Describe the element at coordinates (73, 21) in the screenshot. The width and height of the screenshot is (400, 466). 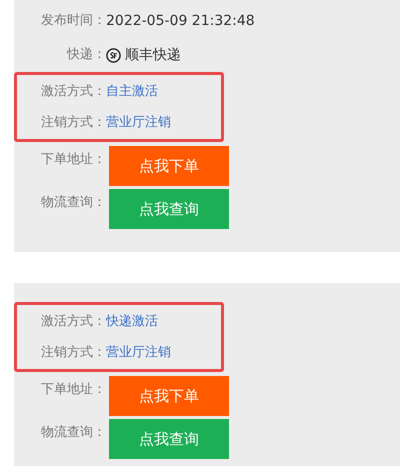
I see `field-label: 发布时间：` at that location.